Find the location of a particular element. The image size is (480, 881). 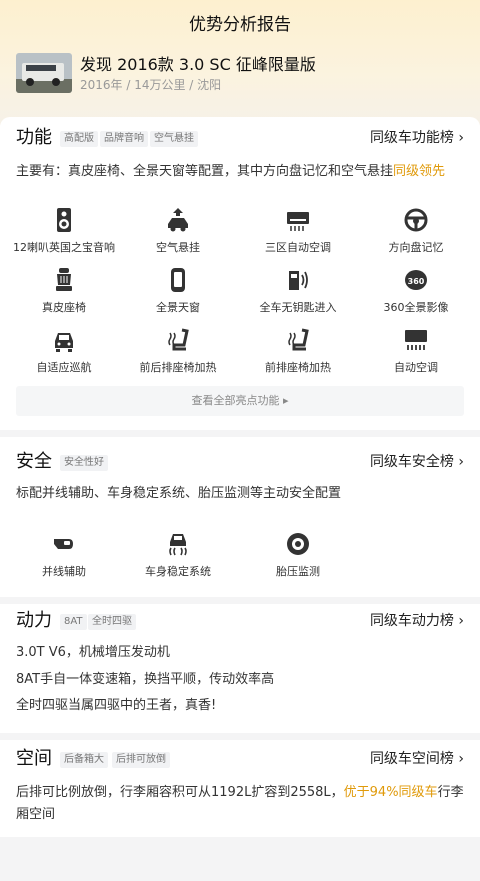

safety-header: 安全 安全性好 同级车安全榜 › is located at coordinates (240, 463).